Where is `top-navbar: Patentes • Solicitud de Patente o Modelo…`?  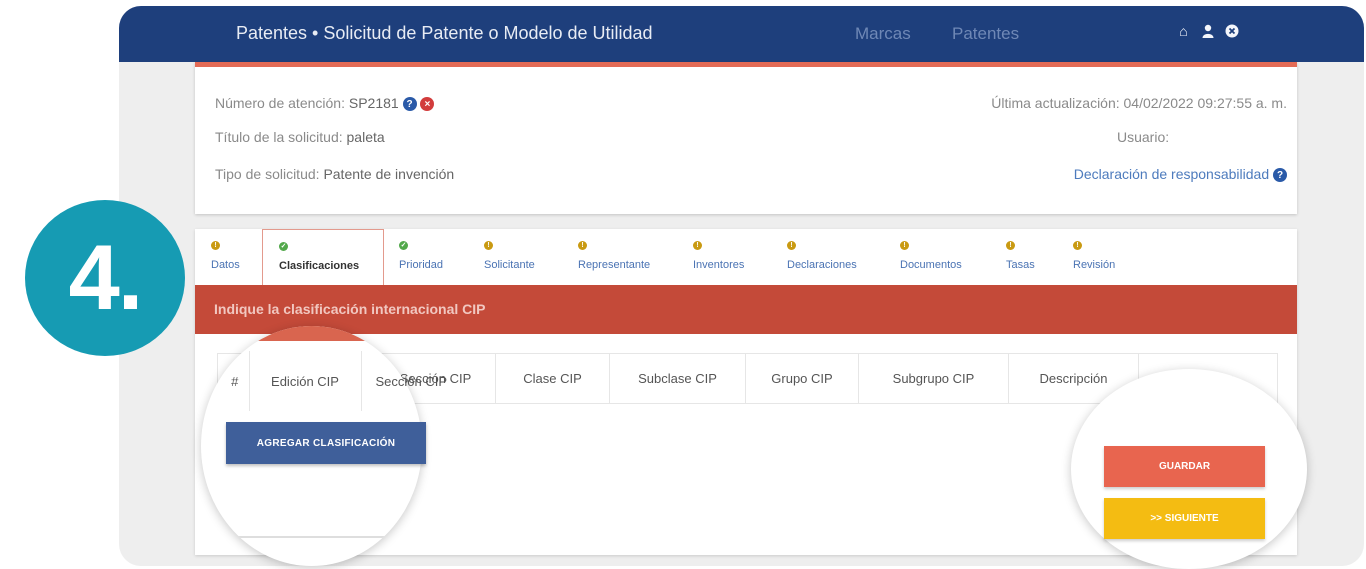
top-navbar: Patentes • Solicitud de Patente o Modelo… is located at coordinates (741, 34).